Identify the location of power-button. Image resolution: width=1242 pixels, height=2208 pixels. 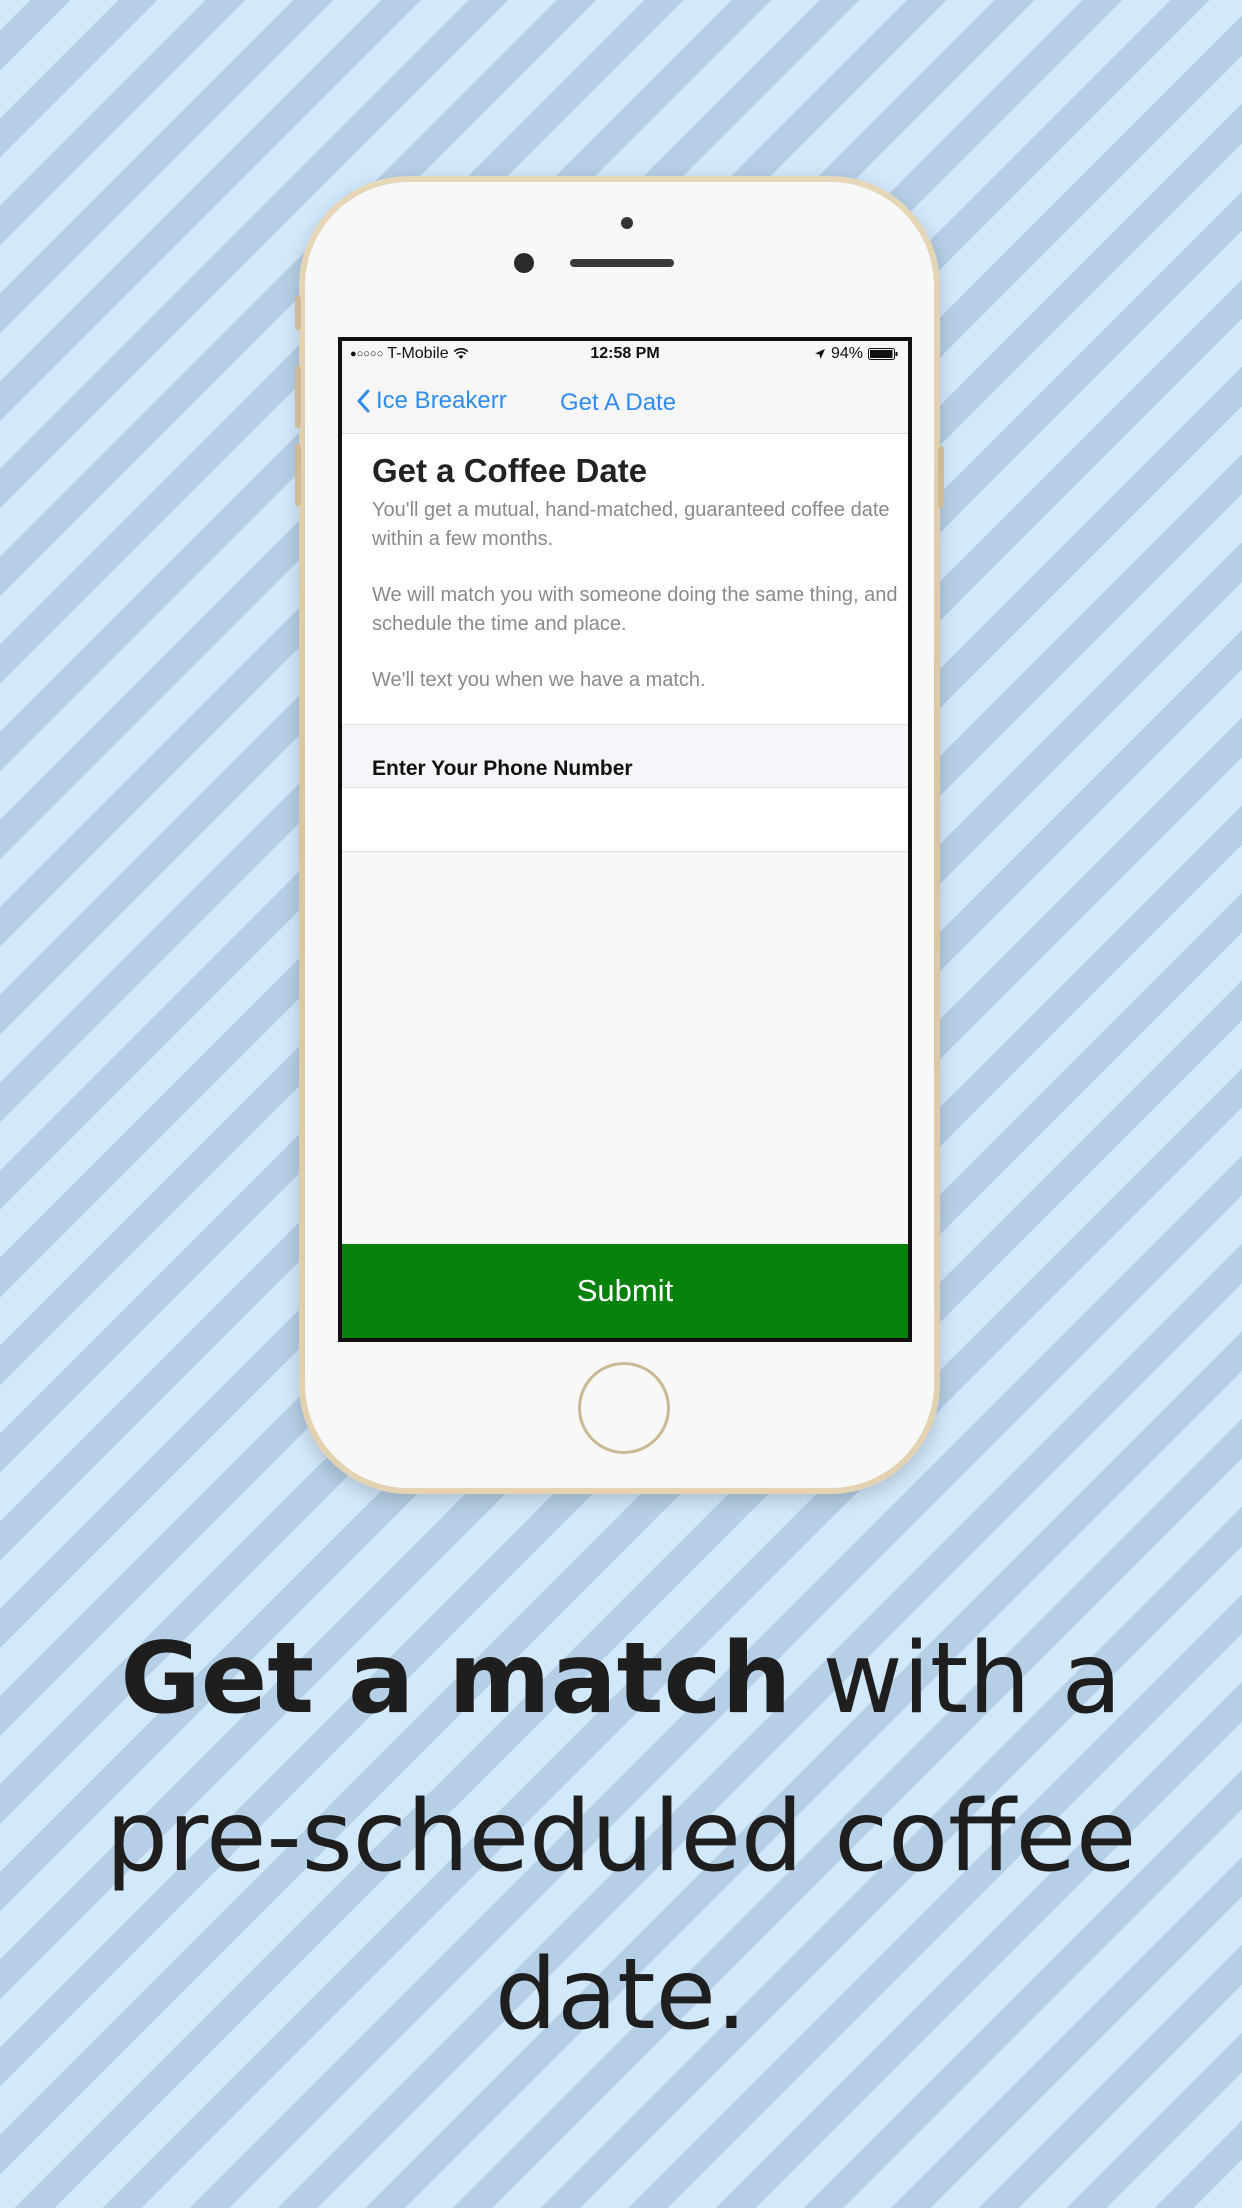
(941, 477).